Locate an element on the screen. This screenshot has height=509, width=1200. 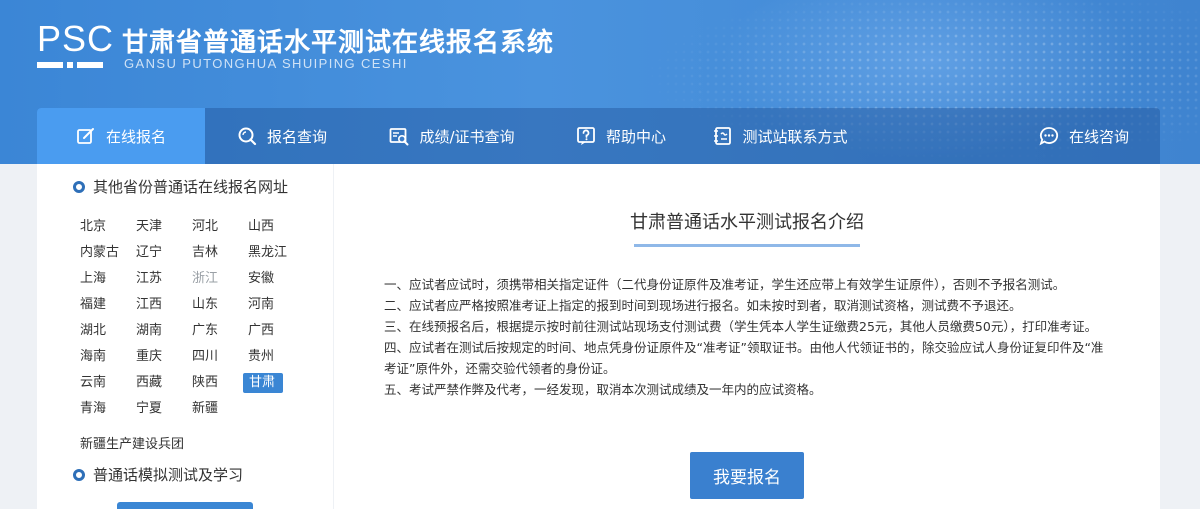
other-provinces-heading: 其他省份普通话在线报名网址 is located at coordinates (180, 186).